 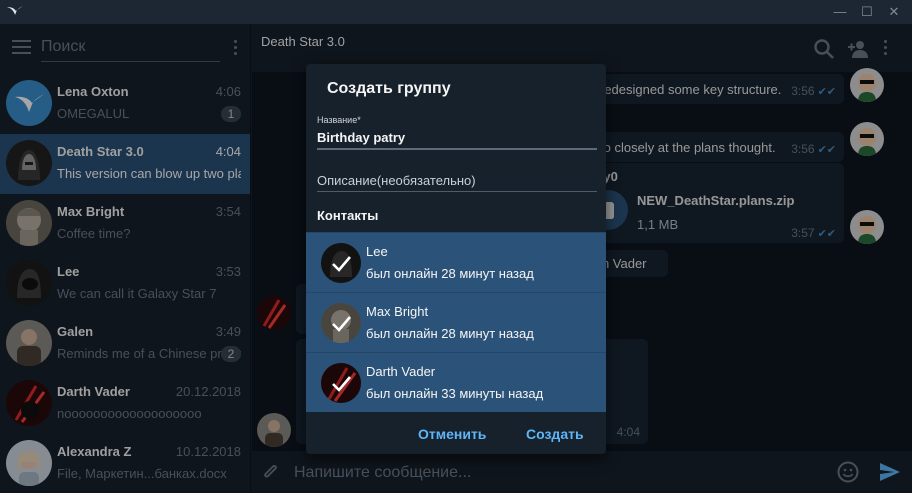 What do you see at coordinates (894, 12) in the screenshot?
I see `close-button: ✕` at bounding box center [894, 12].